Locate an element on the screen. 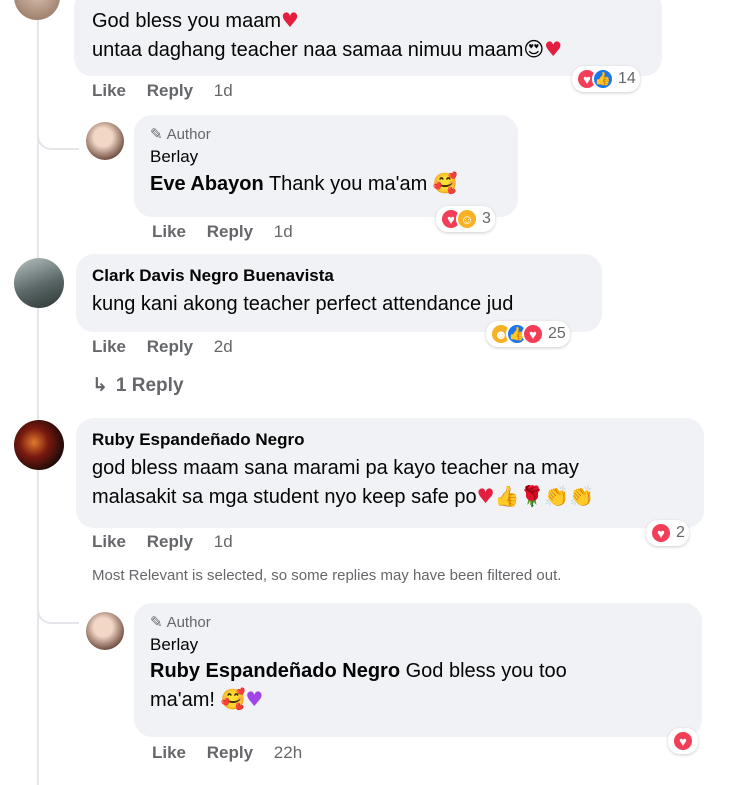 Image resolution: width=750 pixels, height=785 pixels. heart-eyes-emoji-icon: 😍 is located at coordinates (534, 49).